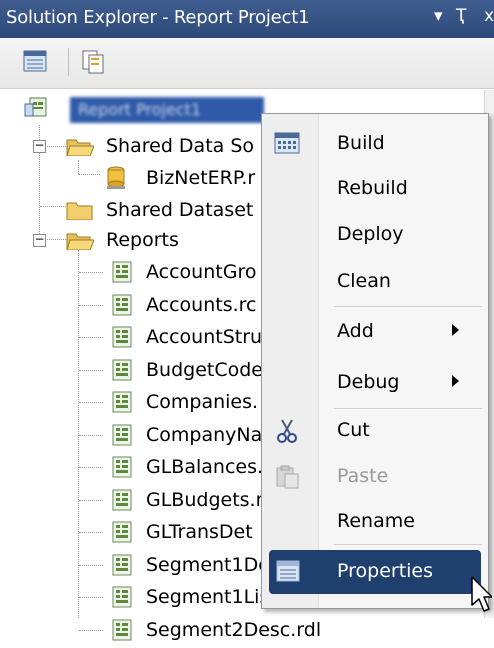  Describe the element at coordinates (39, 240) in the screenshot. I see `collapse-reports-toggle: −` at that location.